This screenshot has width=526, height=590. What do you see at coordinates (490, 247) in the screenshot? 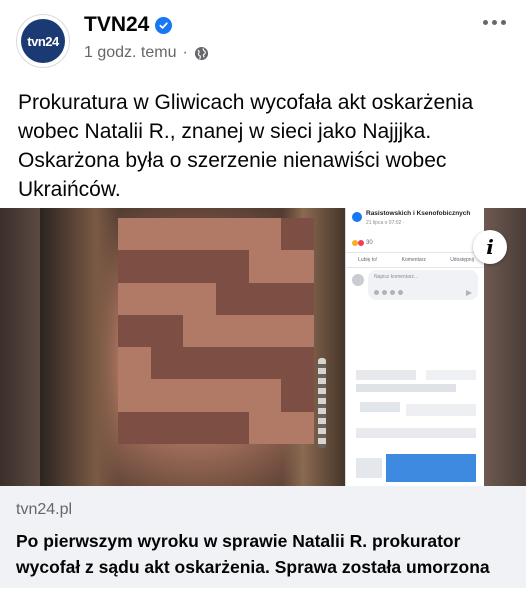
I see `info-icon: i` at bounding box center [490, 247].